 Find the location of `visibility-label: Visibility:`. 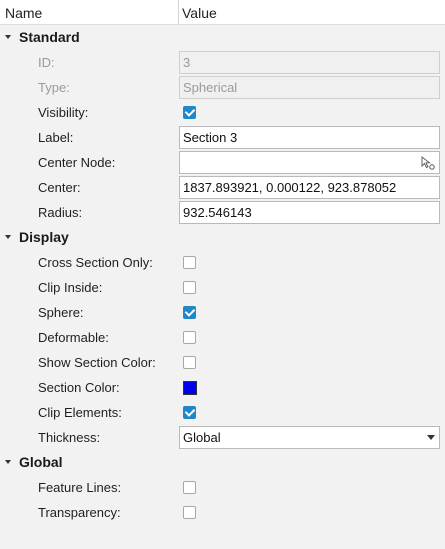

visibility-label: Visibility: is located at coordinates (63, 112).